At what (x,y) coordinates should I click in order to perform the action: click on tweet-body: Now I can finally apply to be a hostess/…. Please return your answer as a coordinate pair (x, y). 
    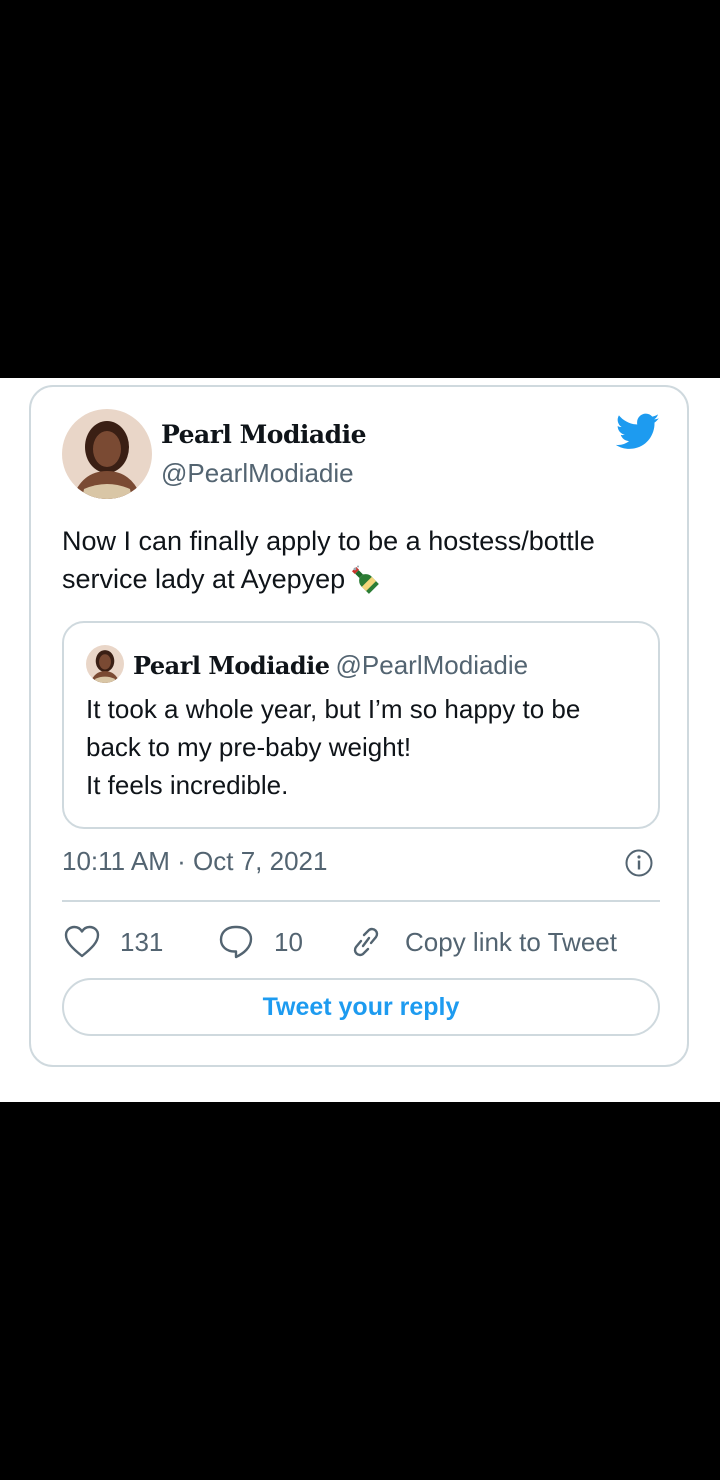
    Looking at the image, I should click on (328, 560).